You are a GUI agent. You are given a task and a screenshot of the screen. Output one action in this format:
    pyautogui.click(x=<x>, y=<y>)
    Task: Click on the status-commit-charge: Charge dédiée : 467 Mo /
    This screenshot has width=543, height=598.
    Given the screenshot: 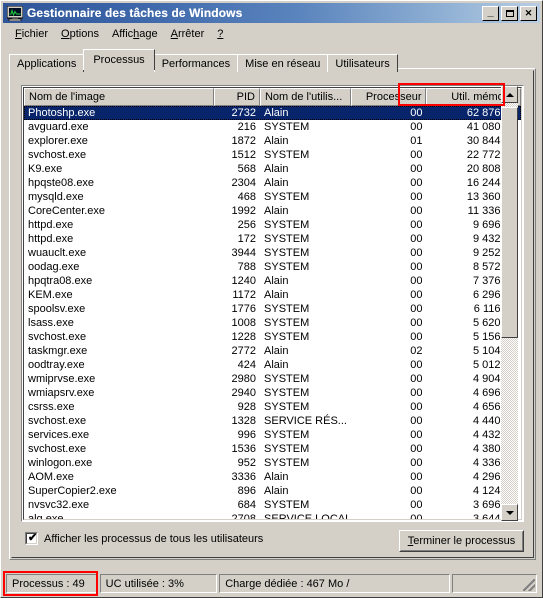 What is the action you would take?
    pyautogui.click(x=335, y=583)
    